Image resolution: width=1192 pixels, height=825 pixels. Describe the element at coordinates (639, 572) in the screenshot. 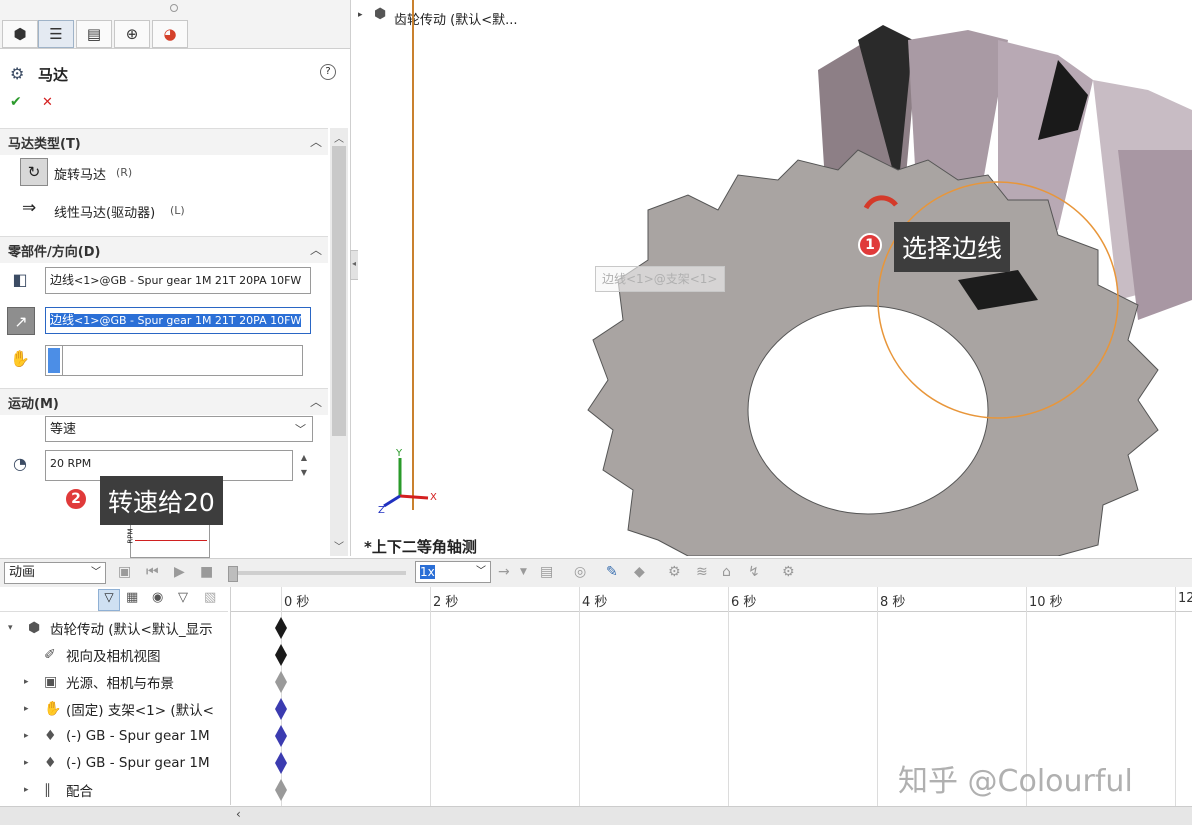

I see `add-key-icon: ◆` at that location.